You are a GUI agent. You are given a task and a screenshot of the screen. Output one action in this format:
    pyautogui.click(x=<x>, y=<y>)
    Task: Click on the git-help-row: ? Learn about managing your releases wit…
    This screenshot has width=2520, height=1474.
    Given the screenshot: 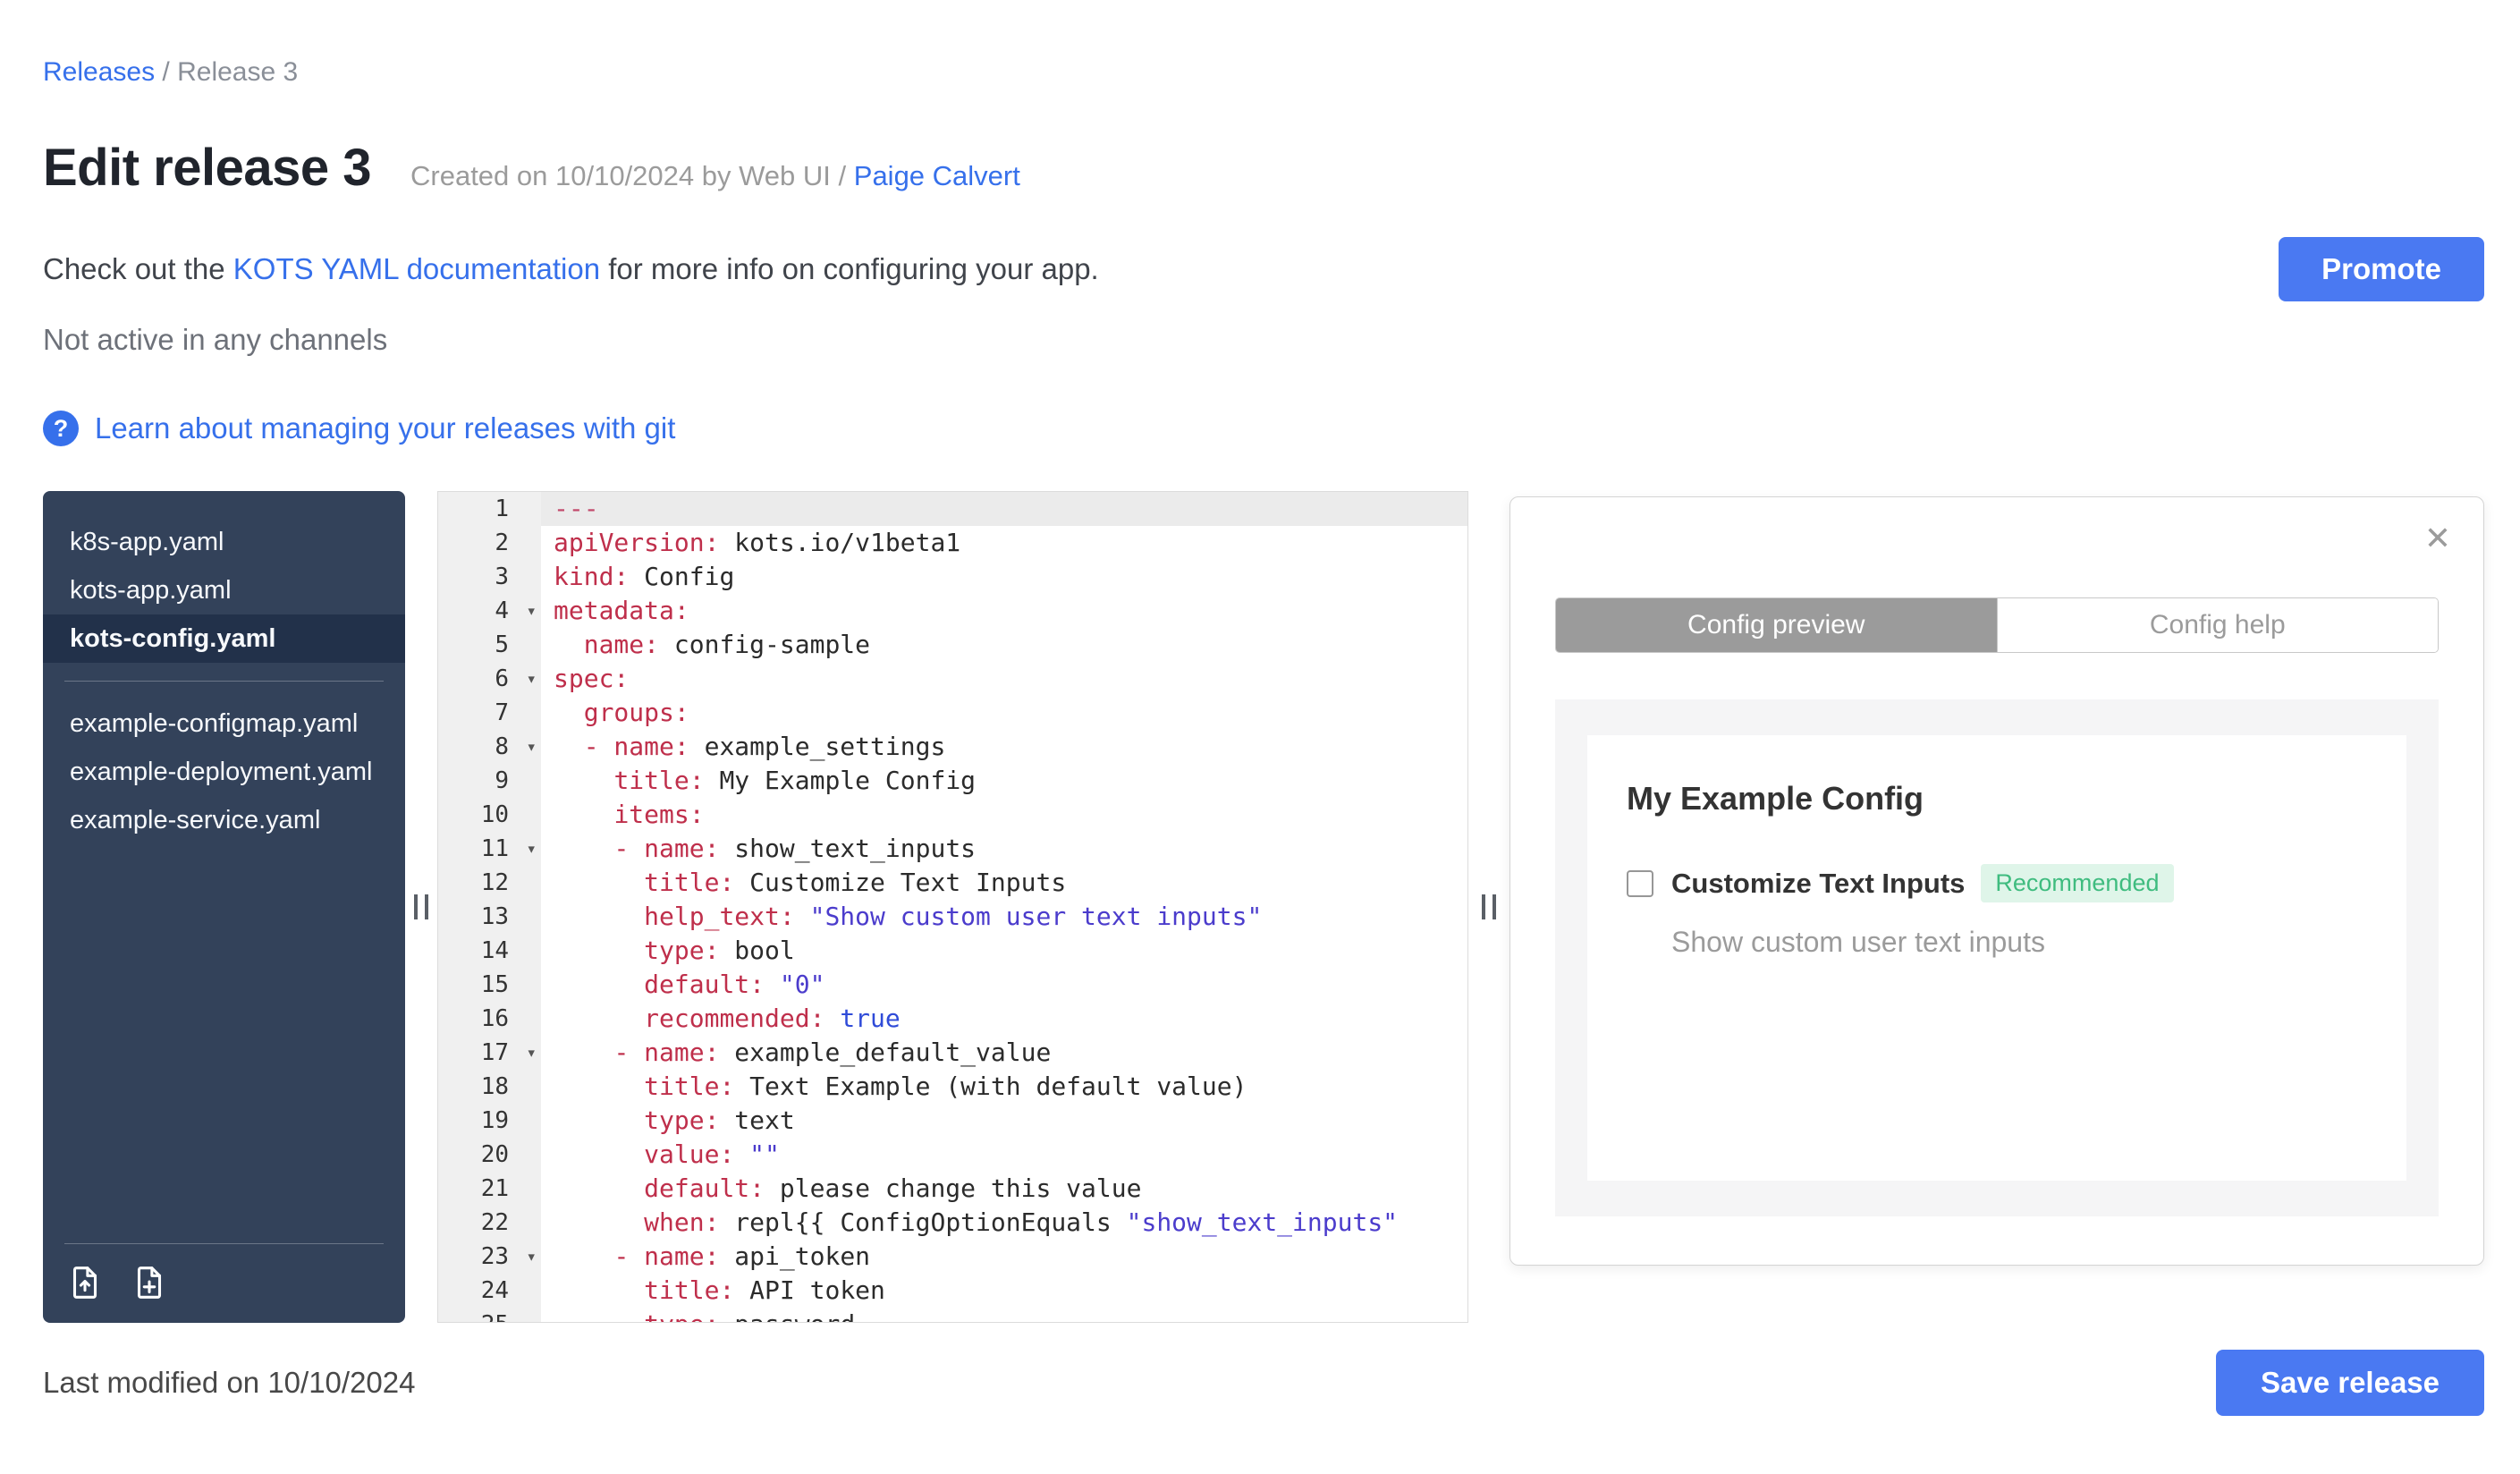 What is the action you would take?
    pyautogui.click(x=1263, y=428)
    